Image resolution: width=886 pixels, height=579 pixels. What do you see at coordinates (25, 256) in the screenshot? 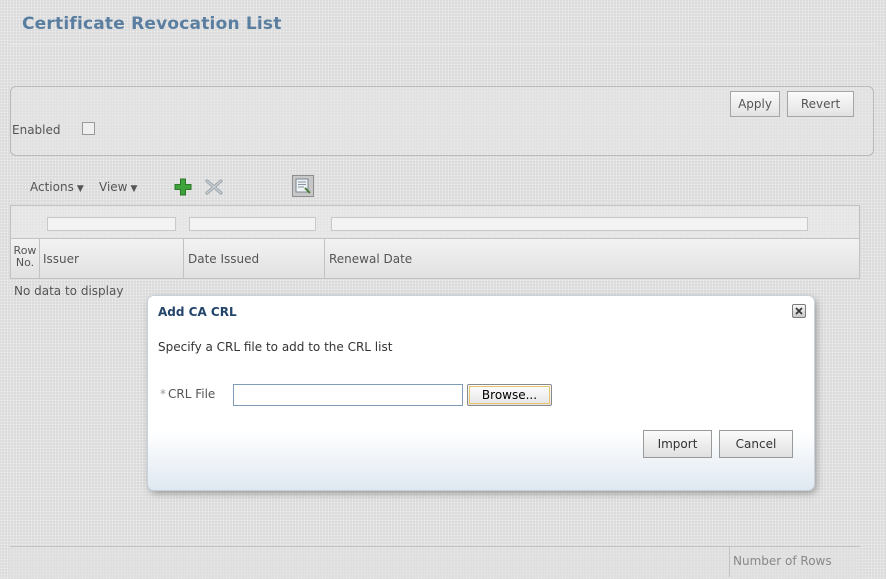
I see `row-no-header: Row No.` at bounding box center [25, 256].